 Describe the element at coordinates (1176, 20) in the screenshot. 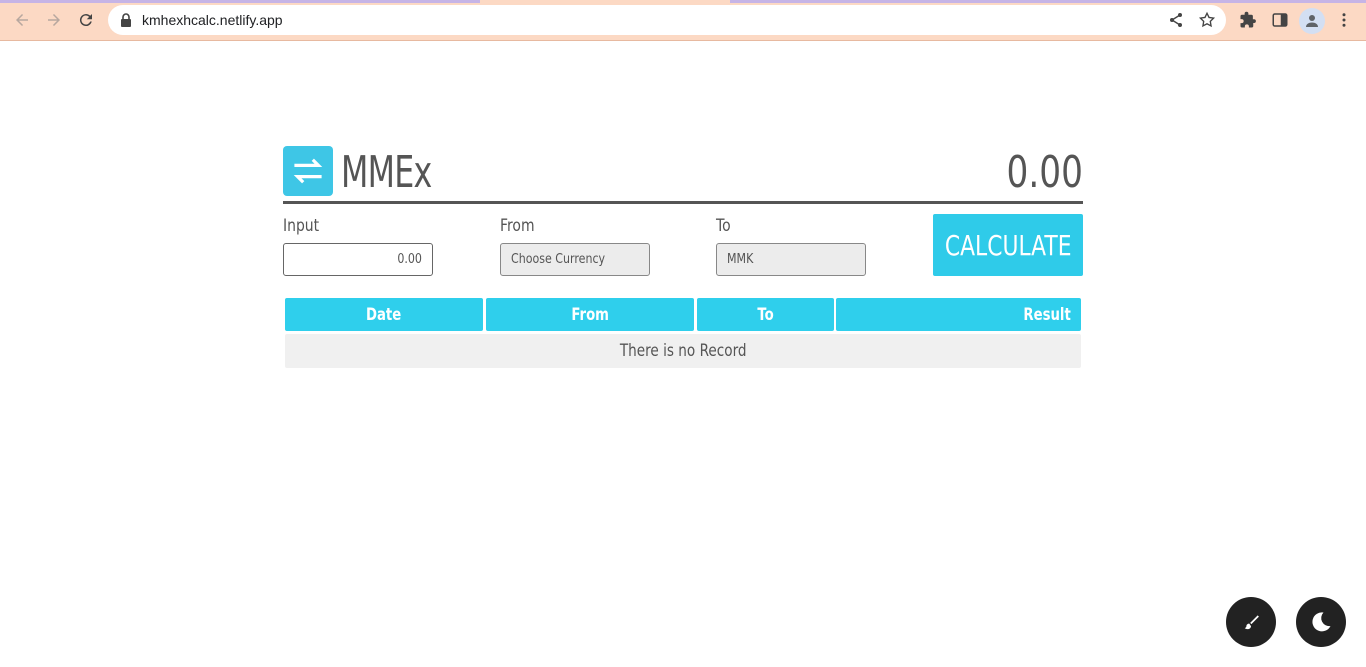

I see `share-icon` at that location.